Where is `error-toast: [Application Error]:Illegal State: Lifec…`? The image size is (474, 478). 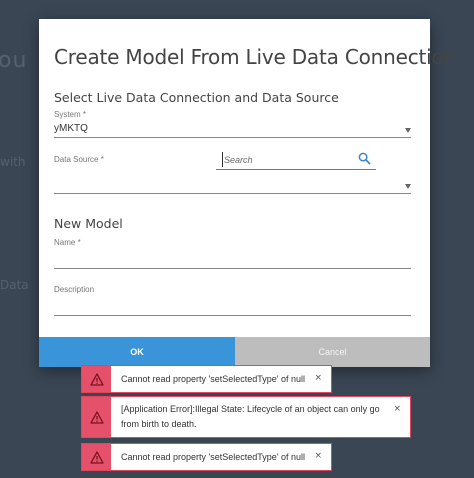 error-toast: [Application Error]:Illegal State: Lifec… is located at coordinates (246, 417).